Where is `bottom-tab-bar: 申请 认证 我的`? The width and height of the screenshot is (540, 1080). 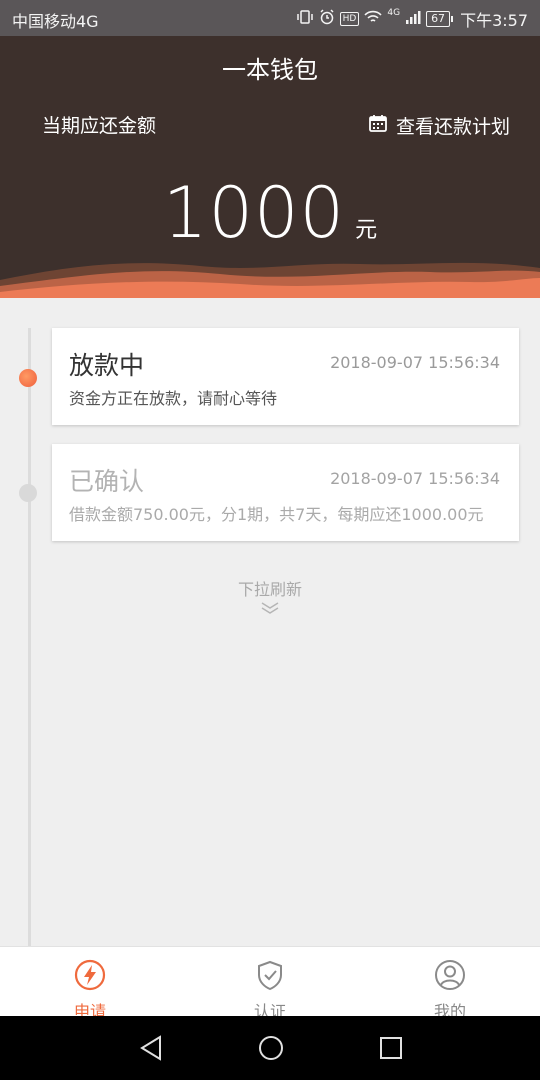
bottom-tab-bar: 申请 认证 我的 is located at coordinates (270, 983).